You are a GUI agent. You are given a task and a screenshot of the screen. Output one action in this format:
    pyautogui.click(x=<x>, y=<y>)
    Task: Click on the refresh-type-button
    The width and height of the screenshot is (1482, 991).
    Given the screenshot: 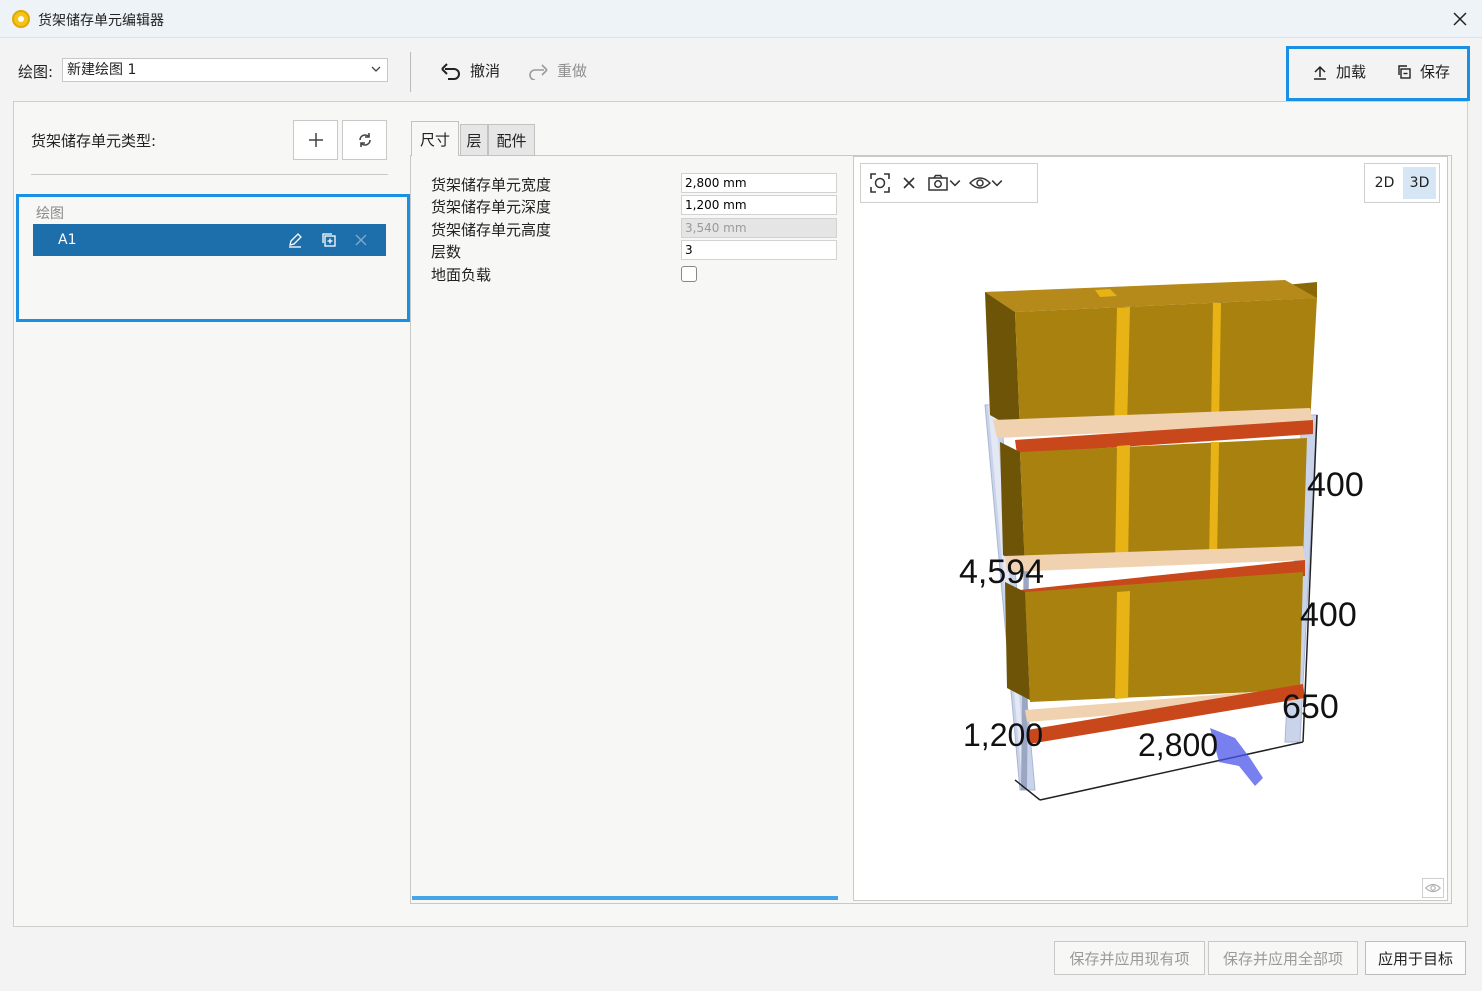 What is the action you would take?
    pyautogui.click(x=364, y=140)
    